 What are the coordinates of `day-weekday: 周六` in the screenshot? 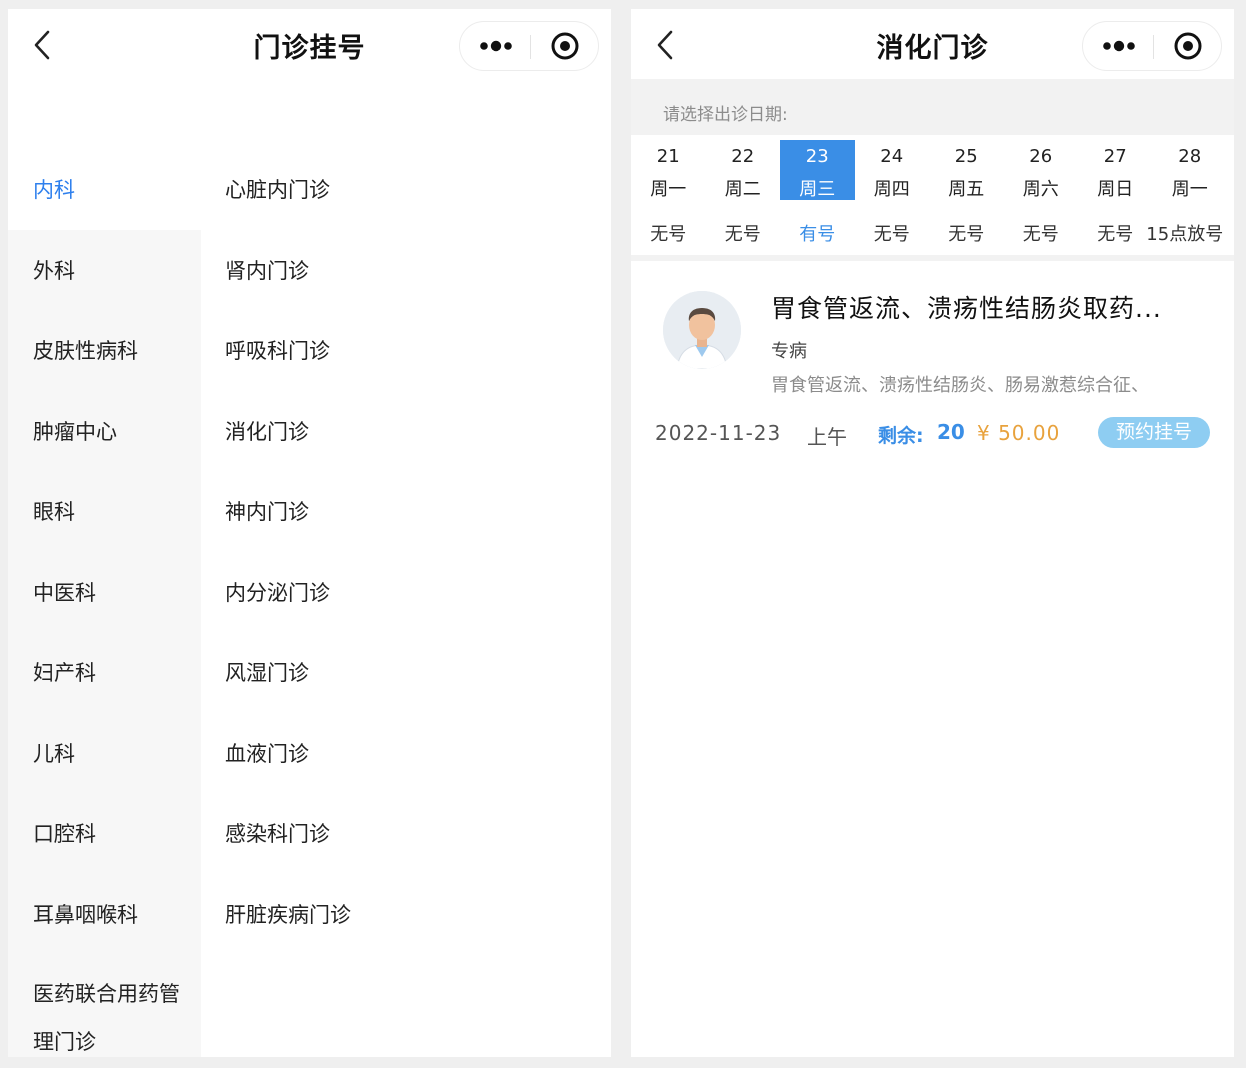 It's located at (1040, 189).